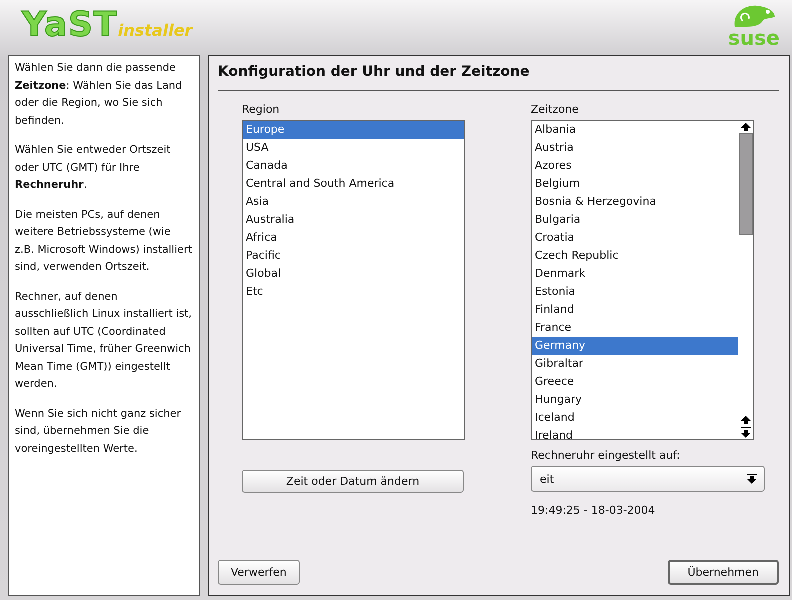 Image resolution: width=792 pixels, height=600 pixels. I want to click on timezone-item: Finland, so click(635, 310).